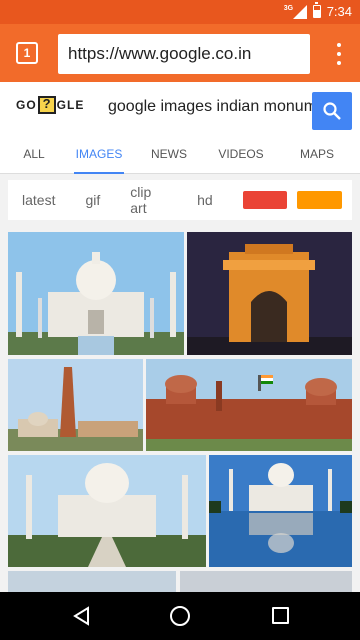 The image size is (360, 640). Describe the element at coordinates (107, 511) in the screenshot. I see `image-result-taj-mahal-garden` at that location.